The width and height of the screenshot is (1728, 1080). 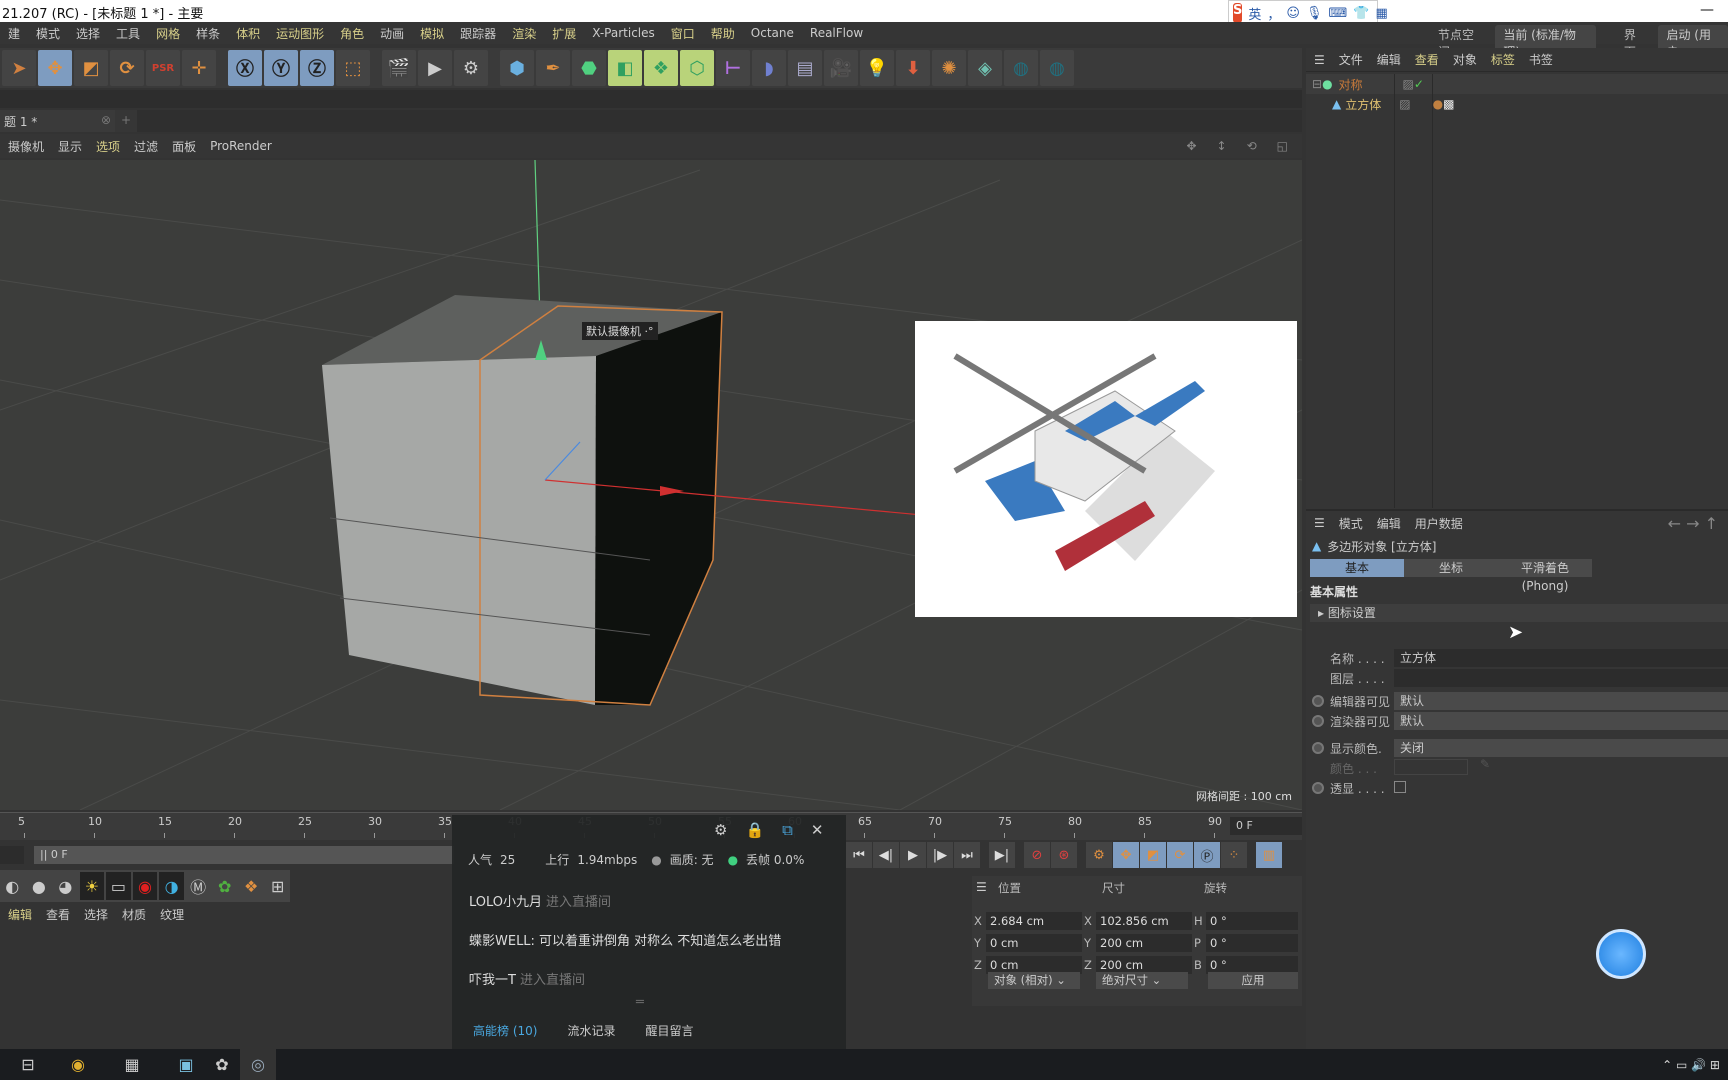 I want to click on area-light-icon: ▭, so click(x=118, y=886).